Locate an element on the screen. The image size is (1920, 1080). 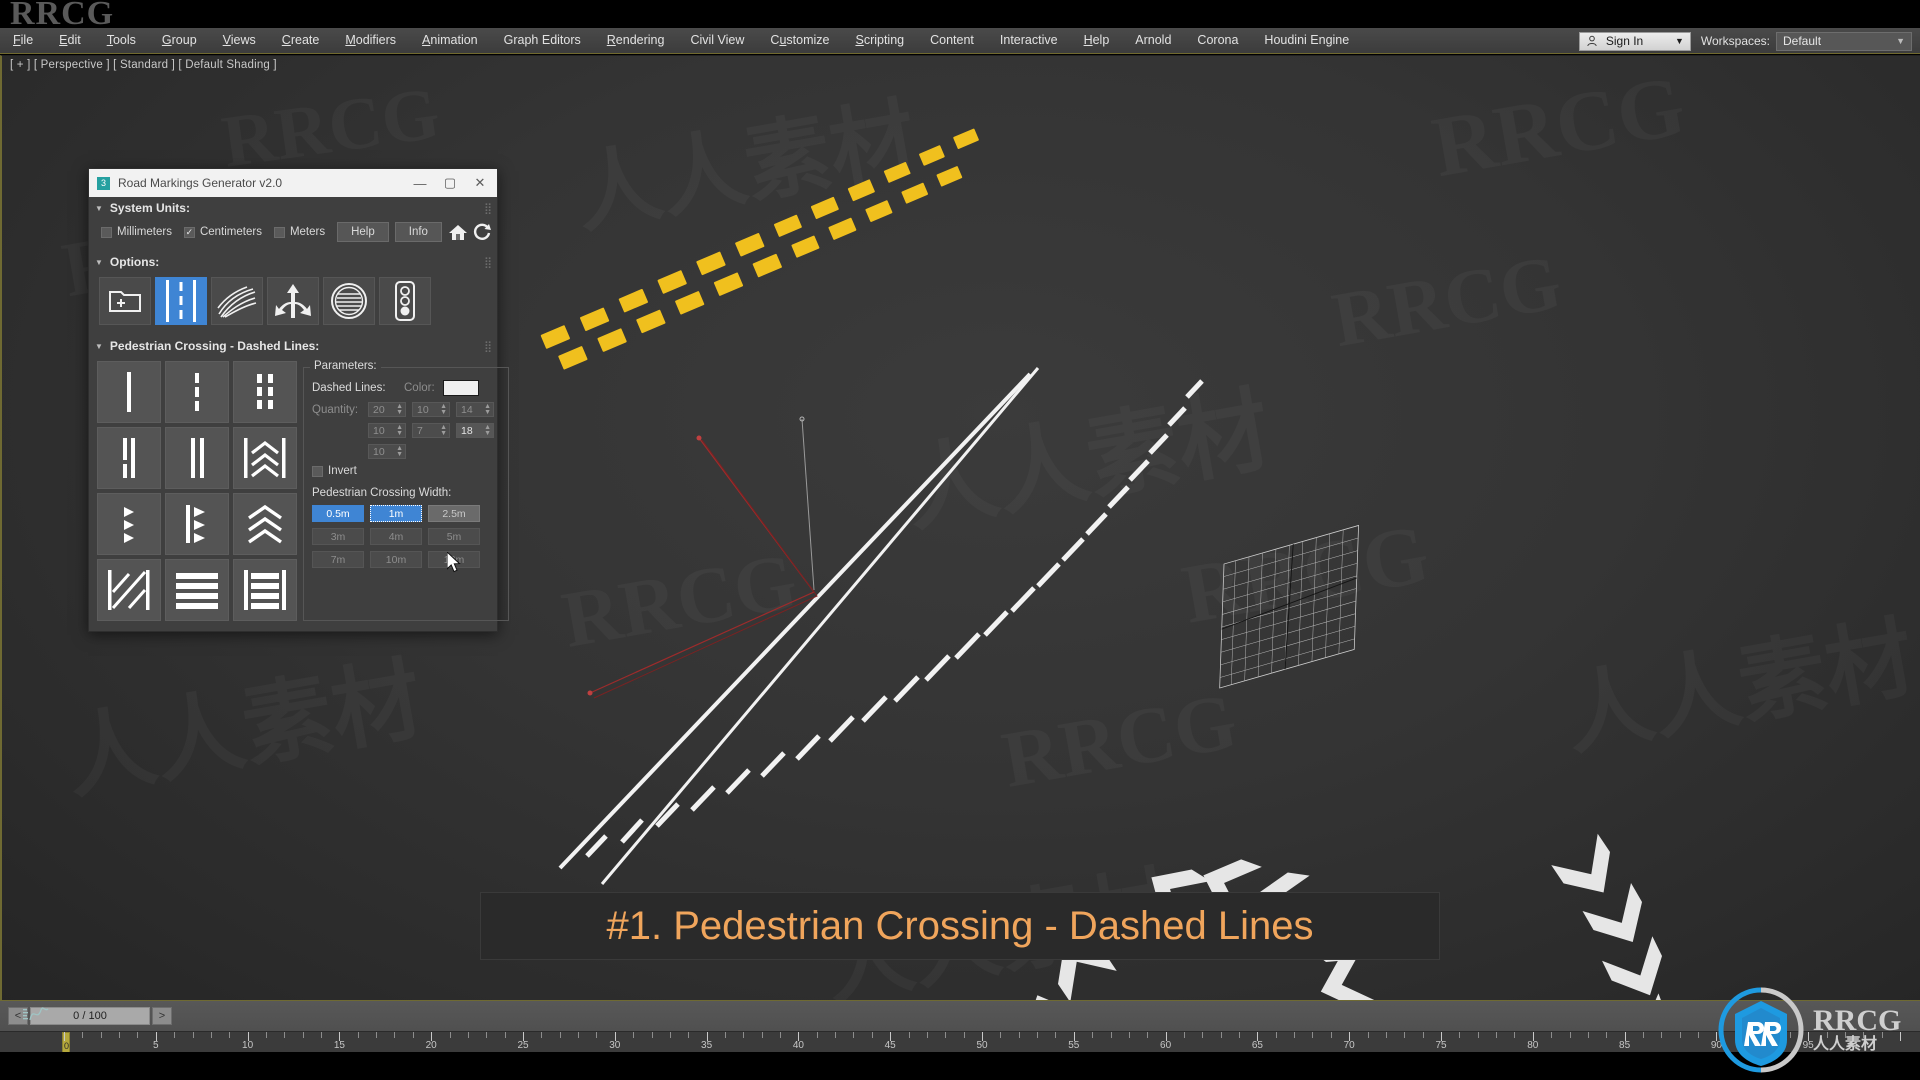
workspace-select: Default ▼ is located at coordinates (1844, 41).